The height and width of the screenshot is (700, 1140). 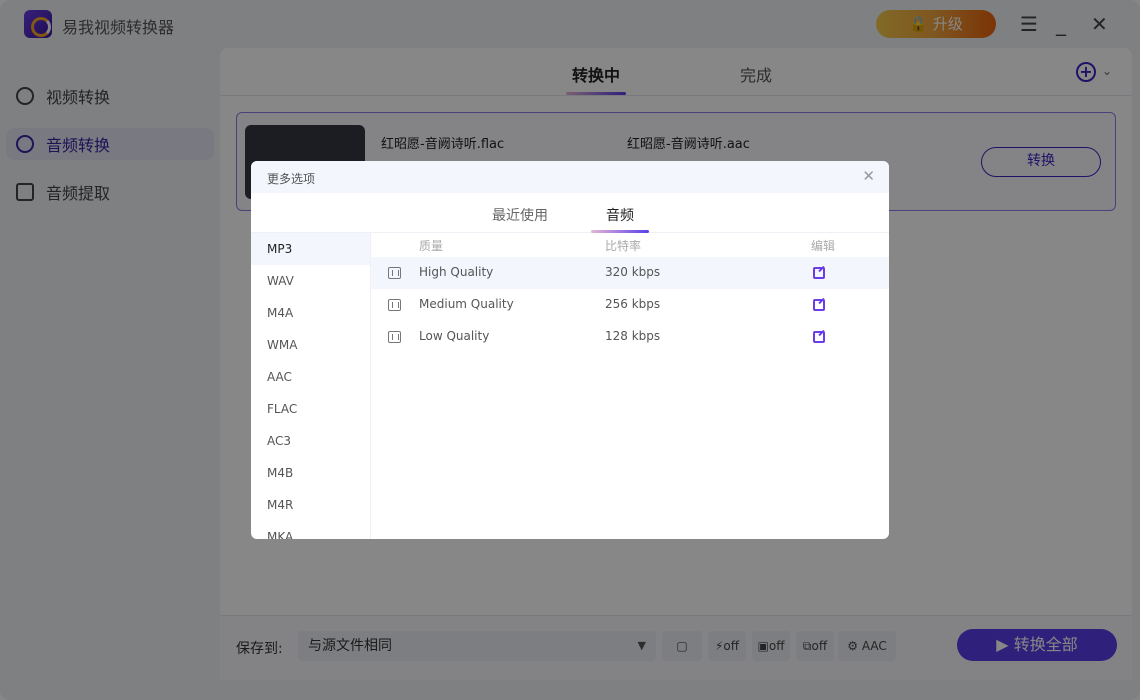 I want to click on format-item: WAV, so click(x=310, y=281).